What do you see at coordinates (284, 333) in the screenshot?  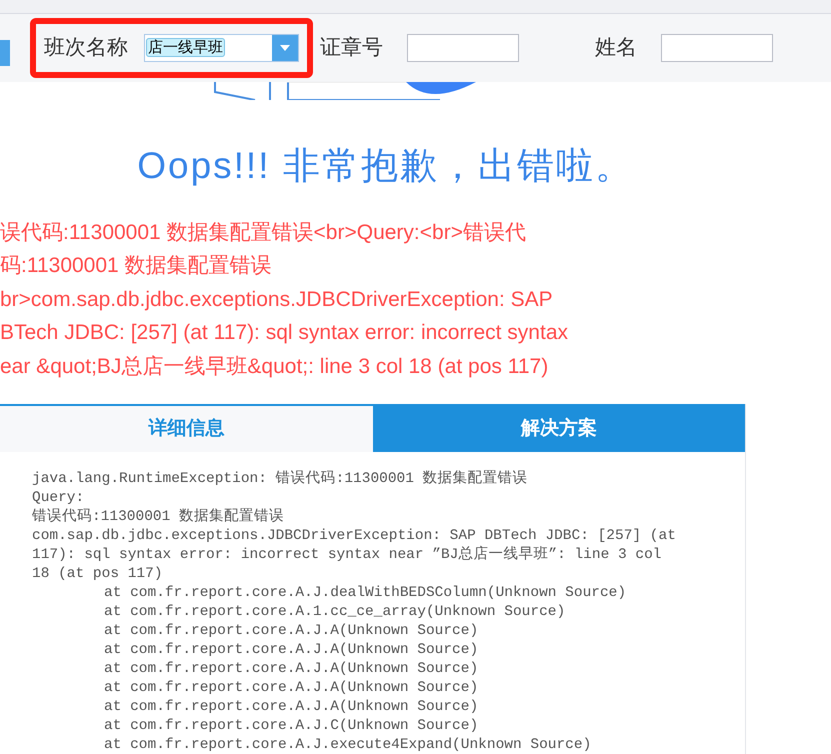 I see `error-message-line: BTech JDBC: [257] (at 117): sql syntax error: incorrect syntax` at bounding box center [284, 333].